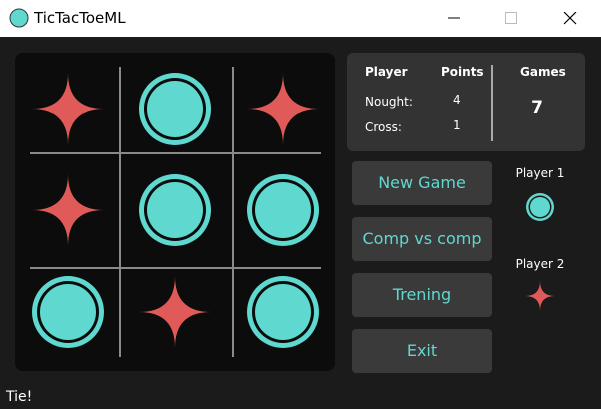  Describe the element at coordinates (422, 183) in the screenshot. I see `new-game-button: New Game` at that location.